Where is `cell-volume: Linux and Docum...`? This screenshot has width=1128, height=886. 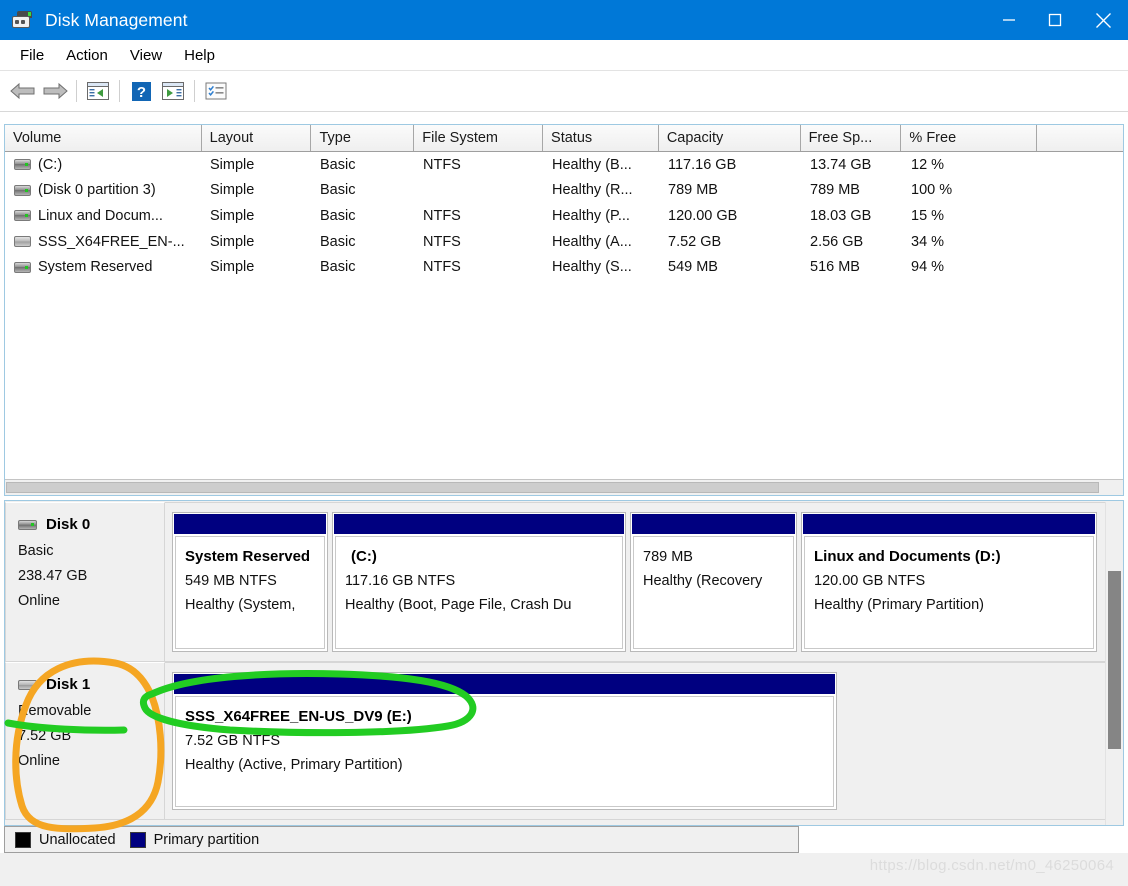 cell-volume: Linux and Docum... is located at coordinates (103, 216).